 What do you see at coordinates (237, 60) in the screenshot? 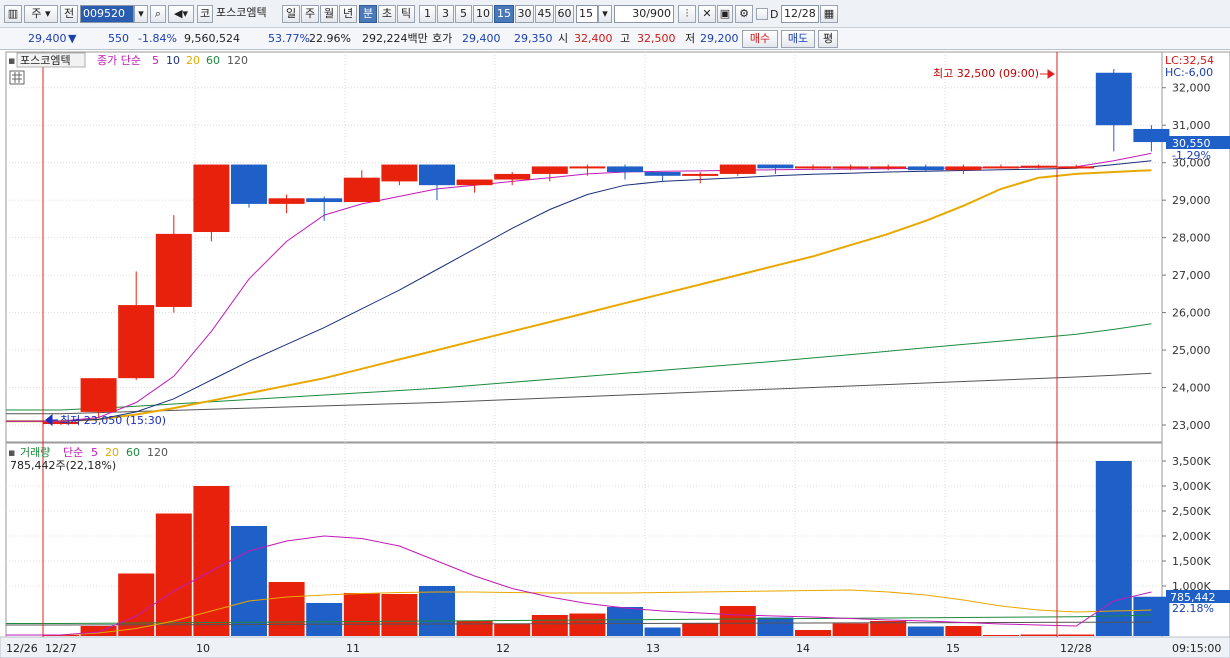
I see `ma120-legend: 120` at bounding box center [237, 60].